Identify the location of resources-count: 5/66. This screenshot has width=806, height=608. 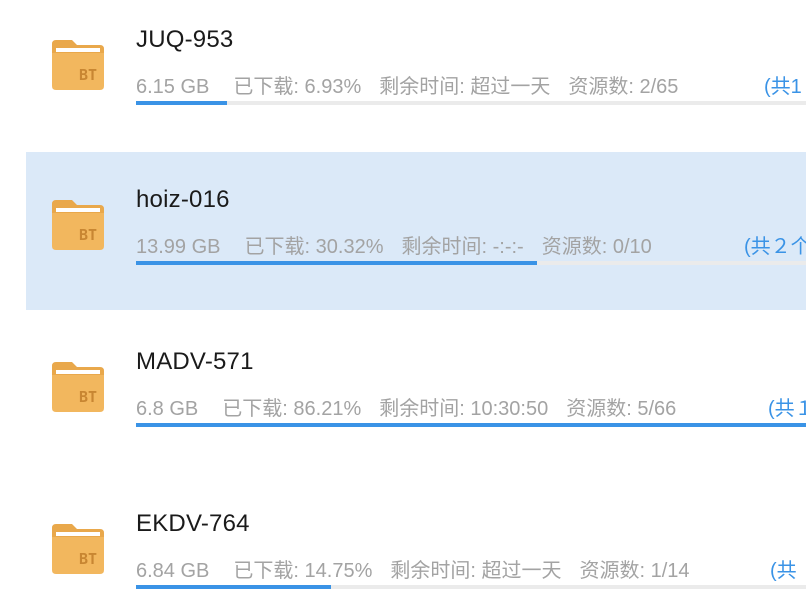
(657, 409).